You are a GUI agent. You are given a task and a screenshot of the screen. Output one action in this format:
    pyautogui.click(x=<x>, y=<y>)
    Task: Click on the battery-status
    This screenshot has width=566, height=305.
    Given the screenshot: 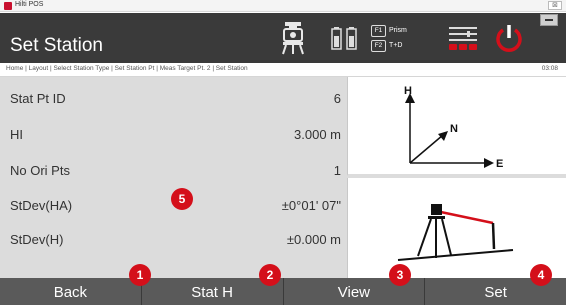 What is the action you would take?
    pyautogui.click(x=344, y=38)
    